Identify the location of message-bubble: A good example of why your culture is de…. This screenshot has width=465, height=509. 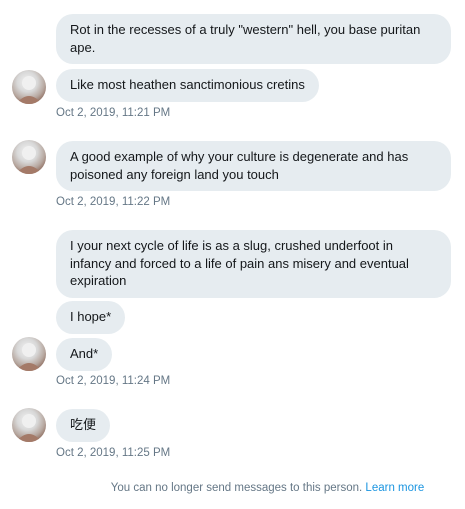
(253, 166).